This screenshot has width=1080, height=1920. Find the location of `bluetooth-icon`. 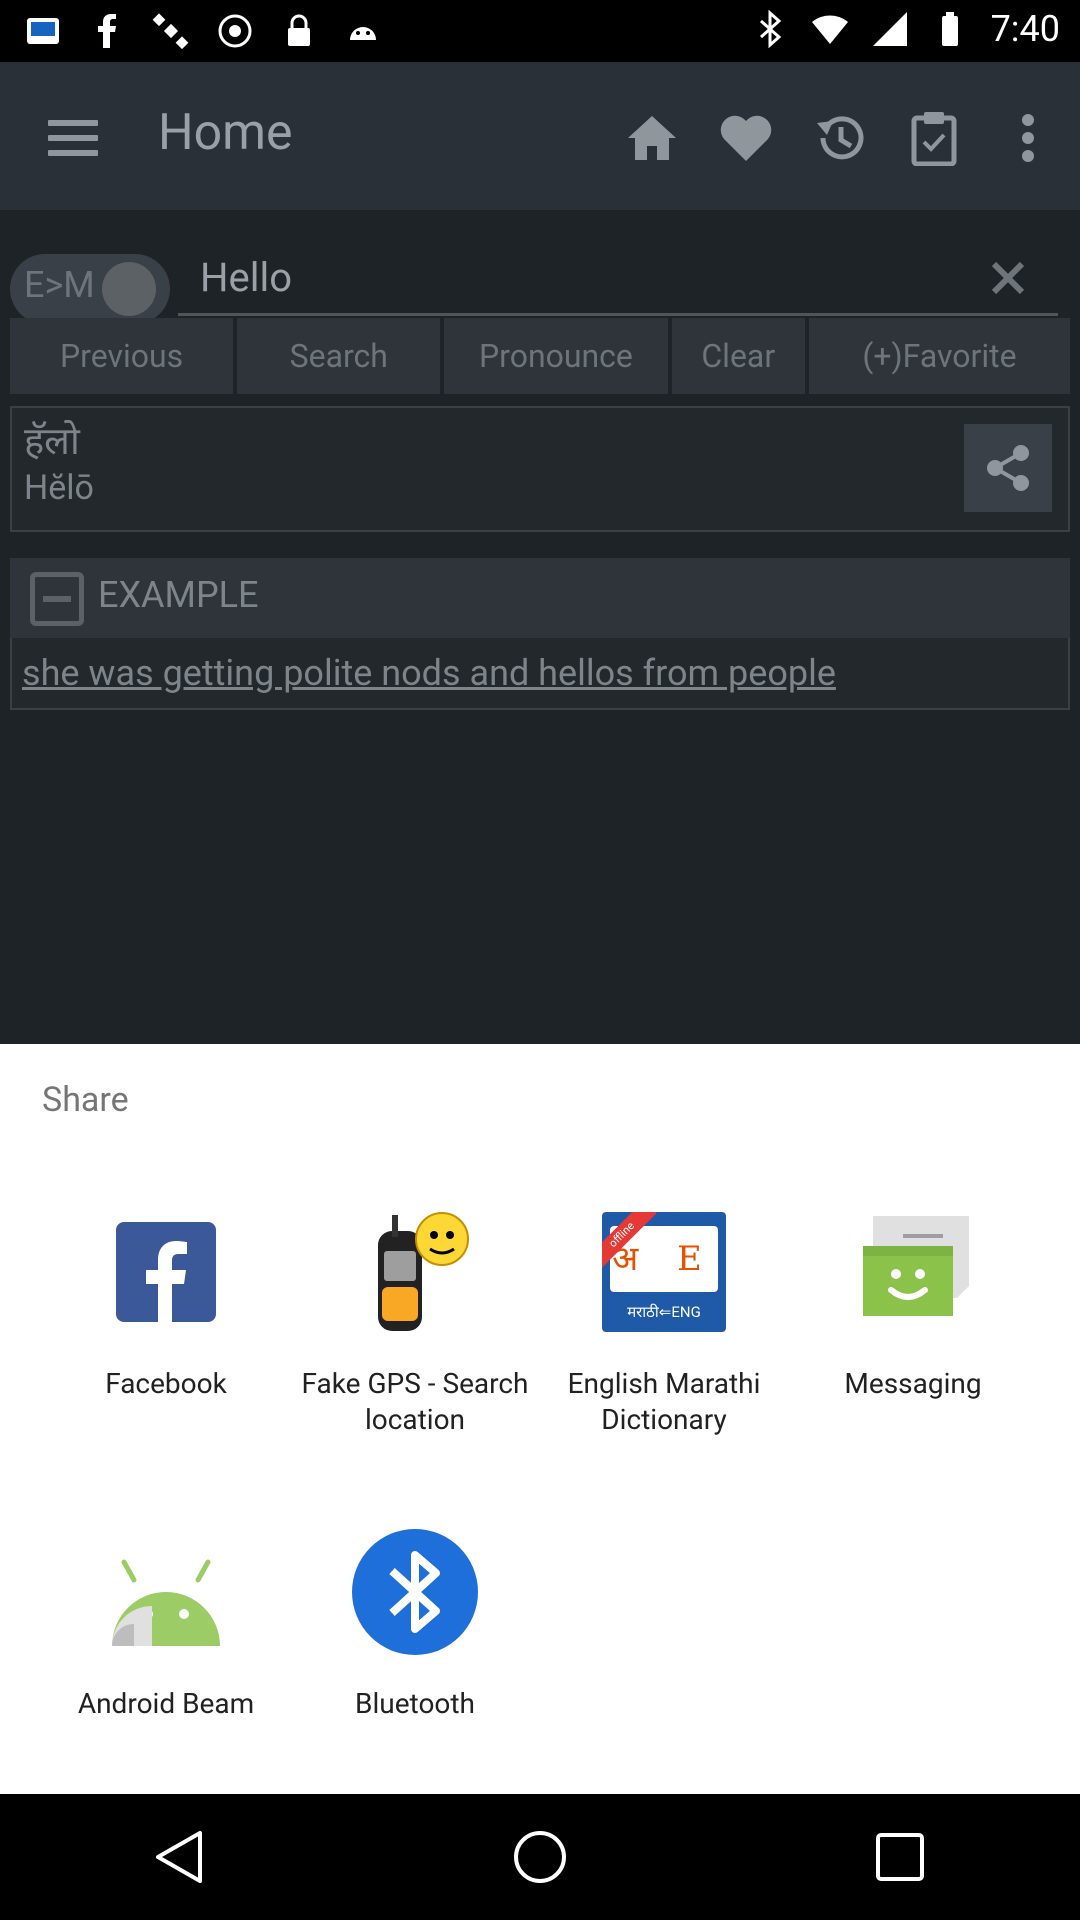

bluetooth-icon is located at coordinates (415, 1592).